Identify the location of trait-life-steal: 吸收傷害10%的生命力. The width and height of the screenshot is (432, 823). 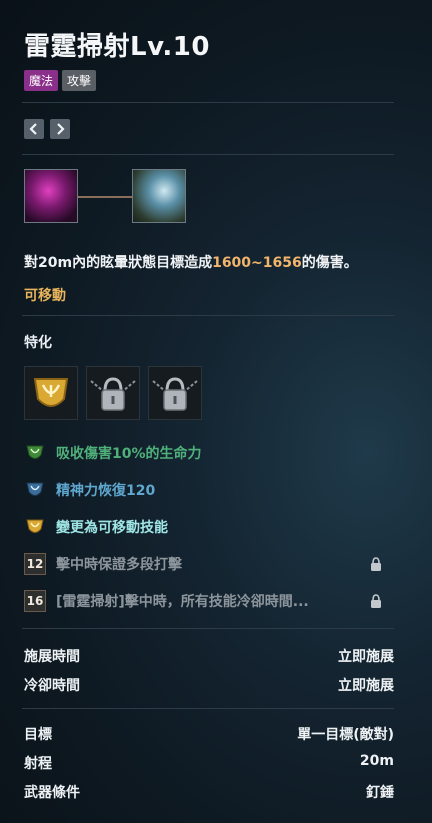
(113, 453).